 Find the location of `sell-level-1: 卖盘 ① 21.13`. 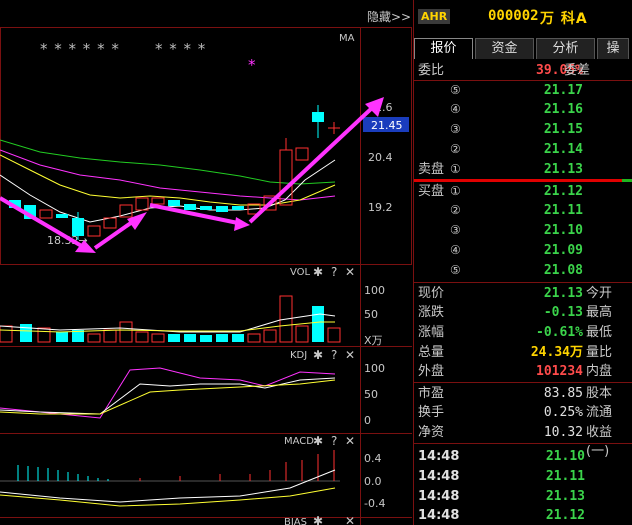

sell-level-1: 卖盘 ① 21.13 is located at coordinates (523, 169).